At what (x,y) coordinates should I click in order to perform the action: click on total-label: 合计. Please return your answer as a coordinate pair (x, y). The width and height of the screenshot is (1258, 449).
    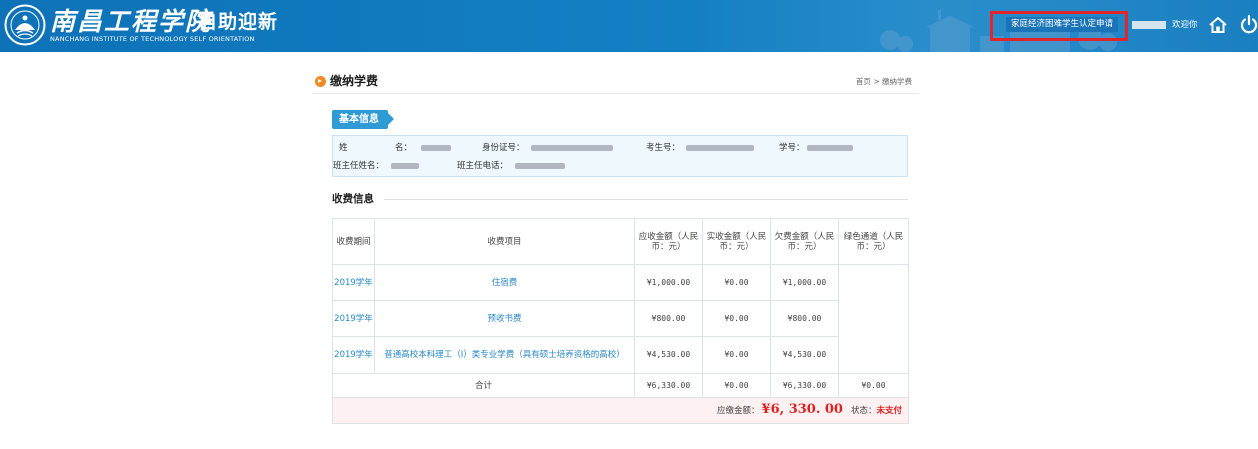
    Looking at the image, I should click on (483, 385).